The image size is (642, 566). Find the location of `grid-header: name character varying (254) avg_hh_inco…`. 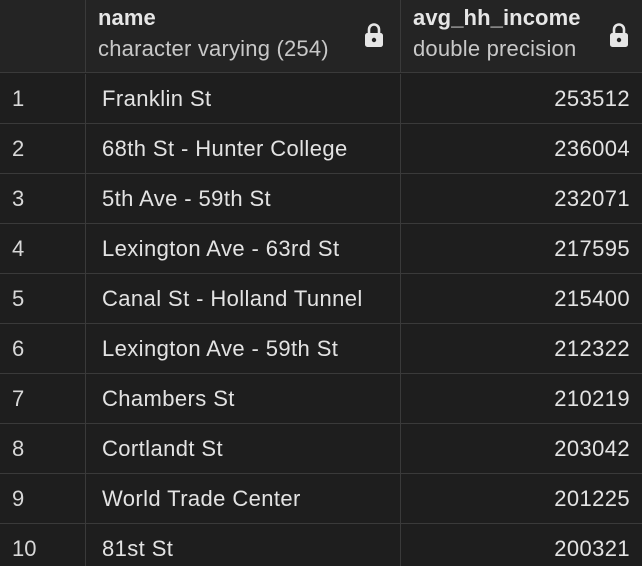

grid-header: name character varying (254) avg_hh_inco… is located at coordinates (321, 36).